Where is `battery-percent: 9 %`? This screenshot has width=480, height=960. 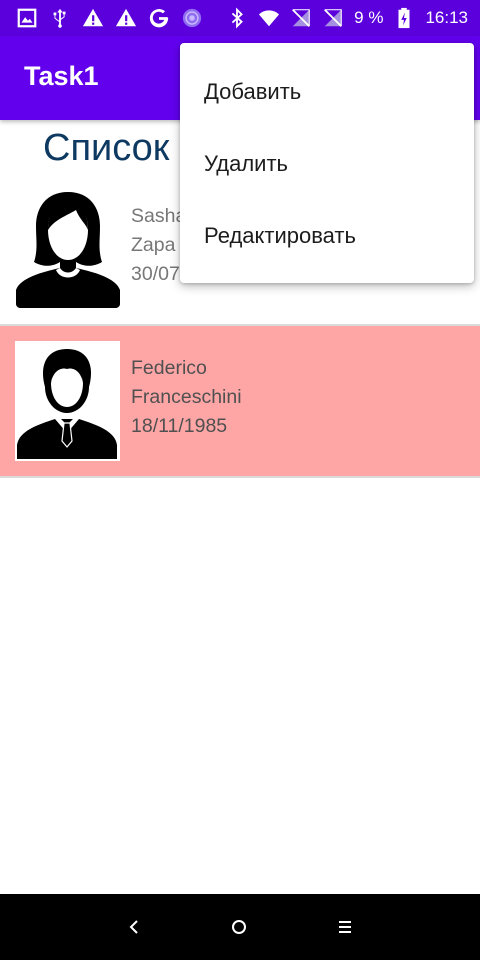 battery-percent: 9 % is located at coordinates (369, 17).